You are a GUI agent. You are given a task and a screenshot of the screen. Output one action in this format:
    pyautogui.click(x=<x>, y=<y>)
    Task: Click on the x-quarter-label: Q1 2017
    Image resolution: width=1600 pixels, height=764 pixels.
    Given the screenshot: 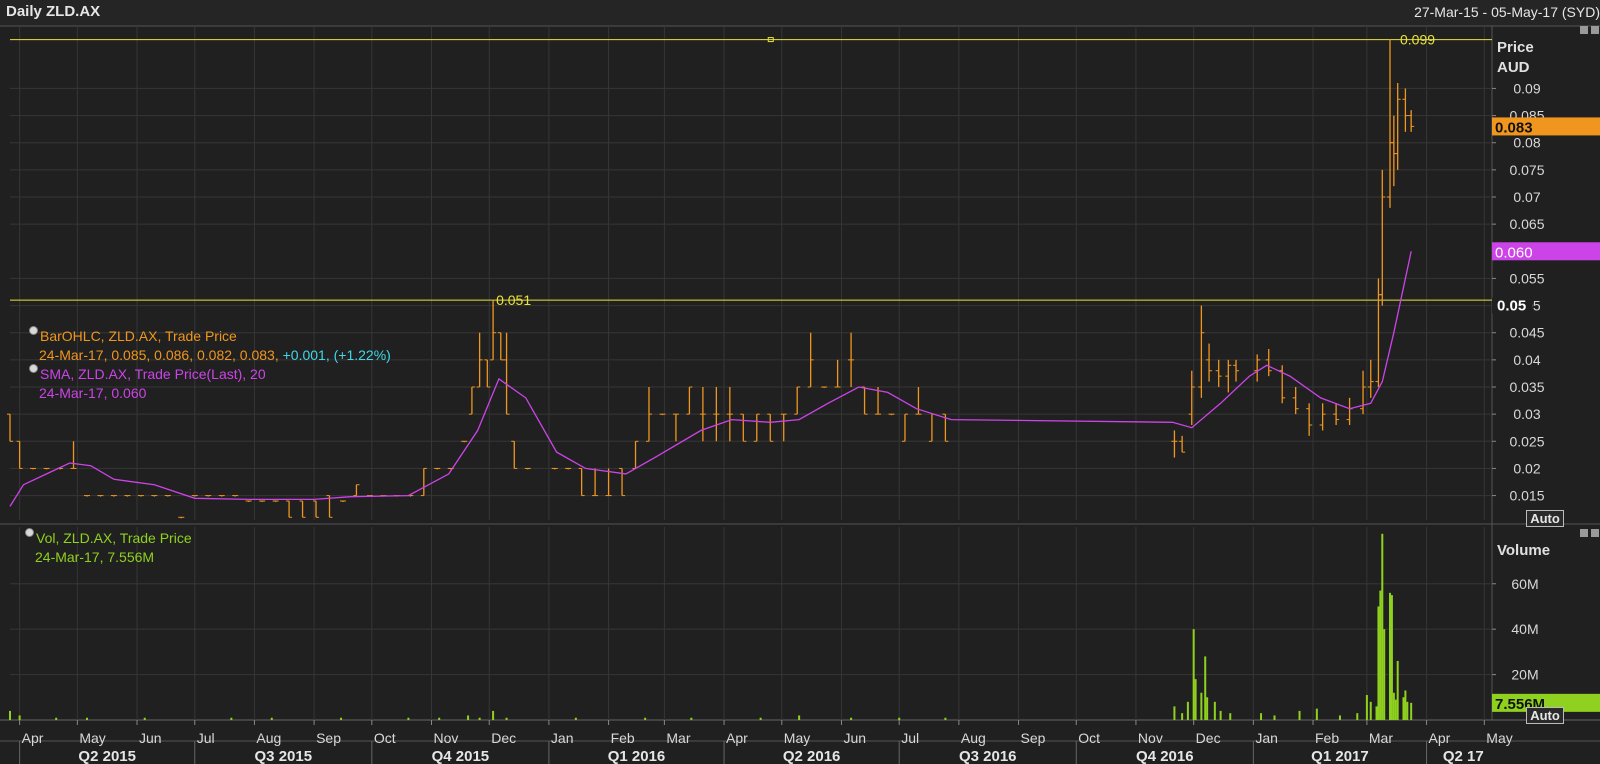 What is the action you would take?
    pyautogui.click(x=1340, y=756)
    